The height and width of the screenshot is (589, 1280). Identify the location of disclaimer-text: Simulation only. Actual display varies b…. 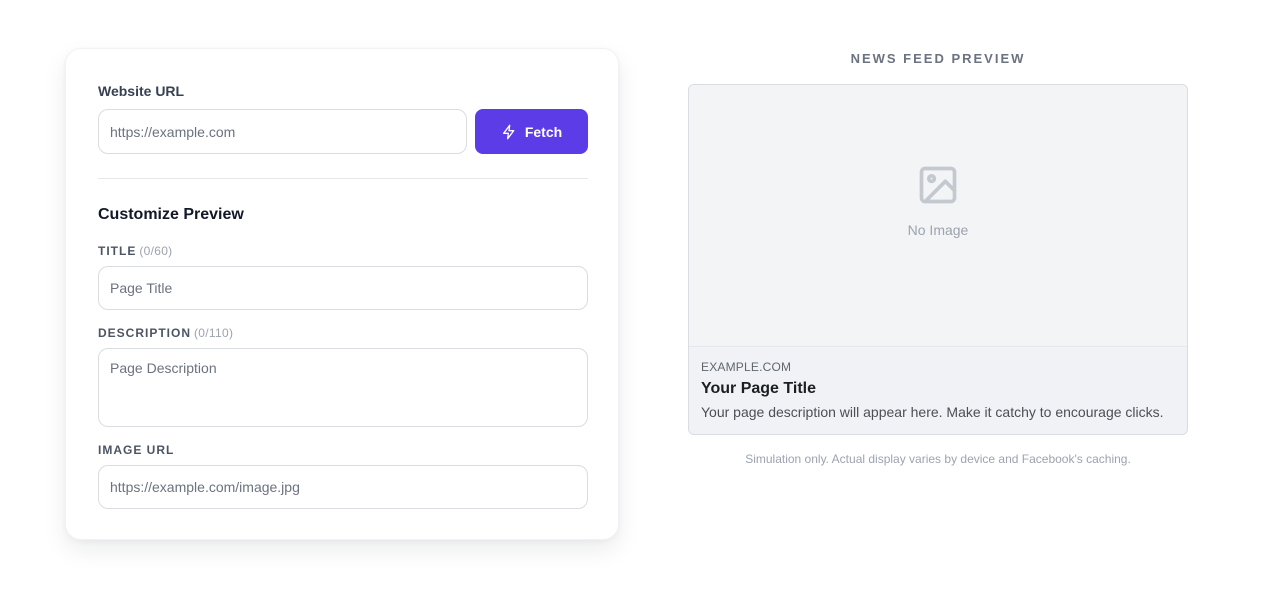
(938, 459).